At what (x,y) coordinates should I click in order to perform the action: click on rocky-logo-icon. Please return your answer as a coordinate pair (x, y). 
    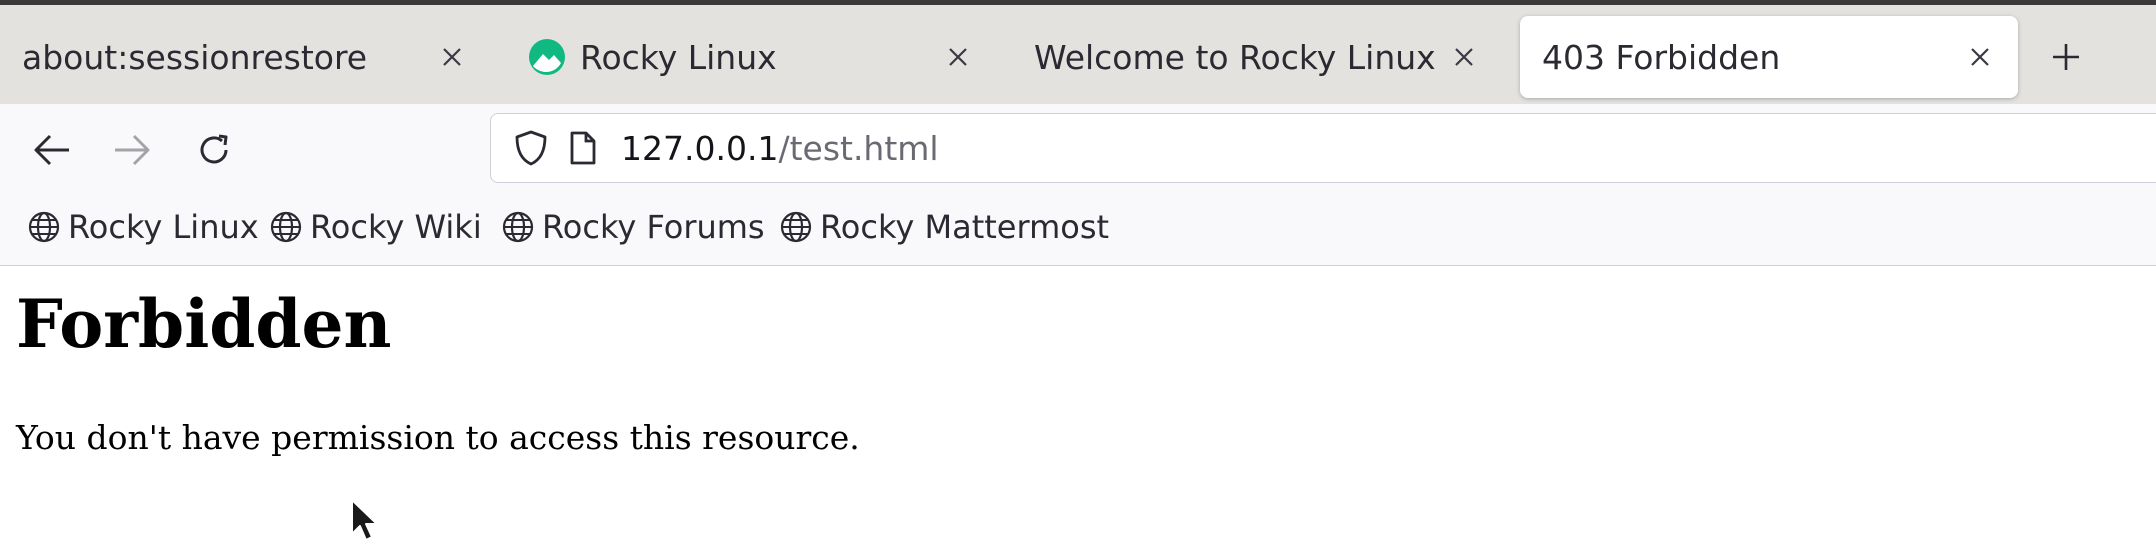
    Looking at the image, I should click on (547, 57).